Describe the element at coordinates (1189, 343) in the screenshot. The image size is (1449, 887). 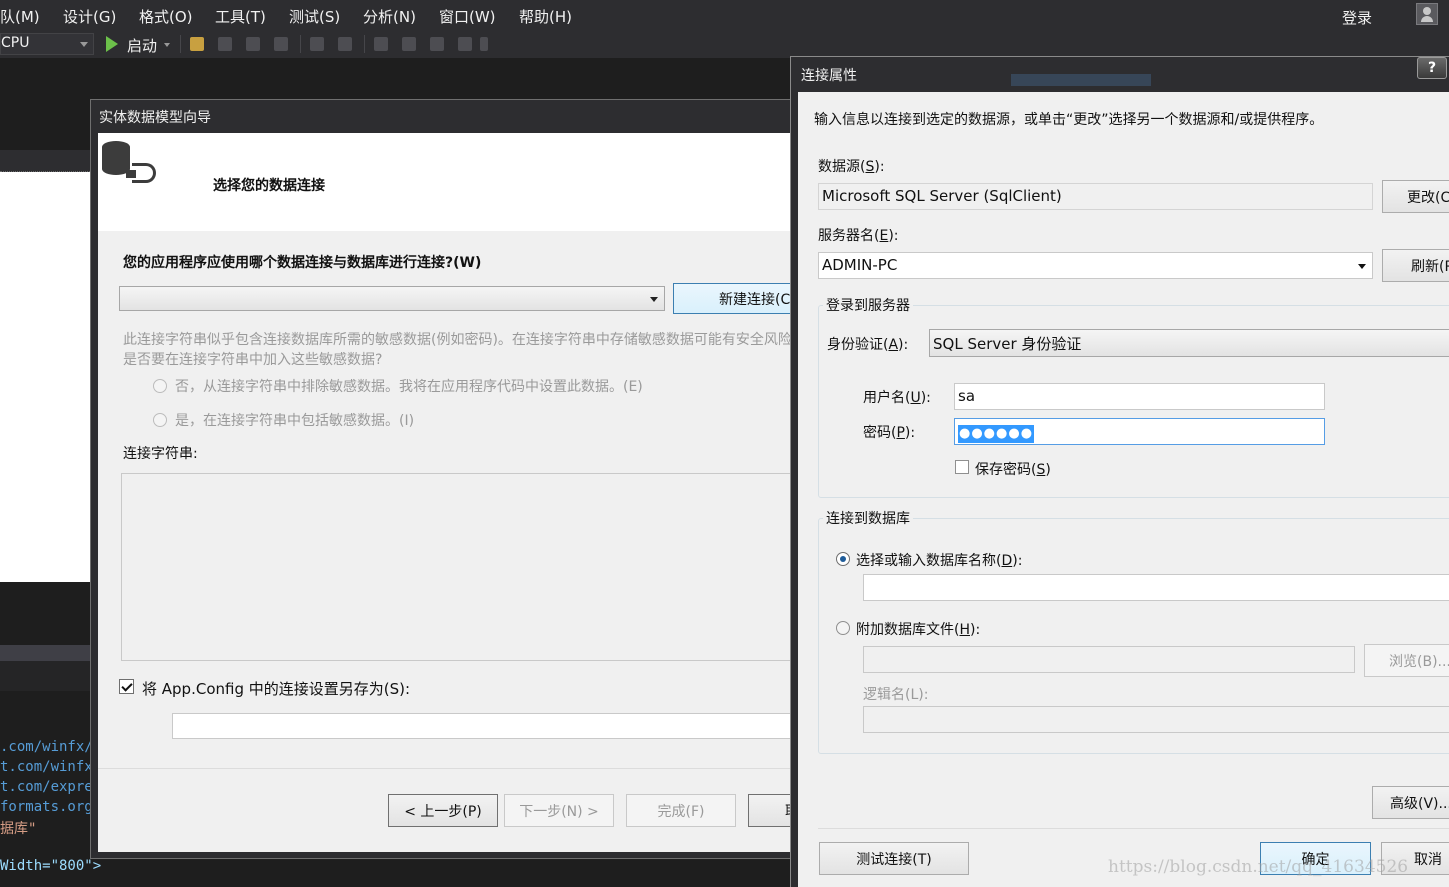
I see `auth-combo: SQL Server 身份验证` at that location.